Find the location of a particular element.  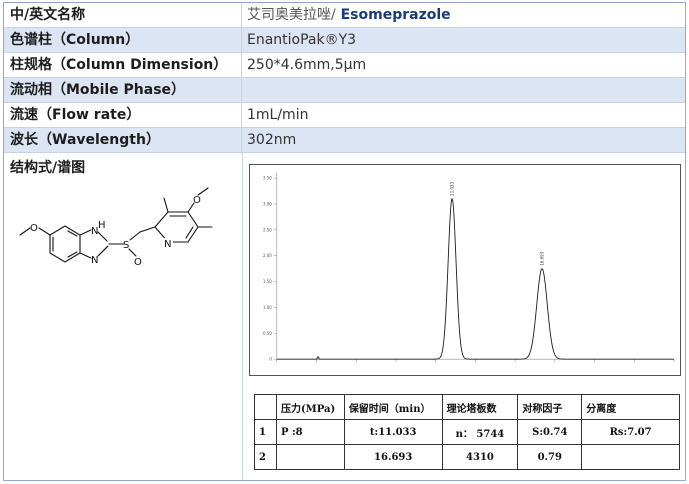

results-cell: P :8 is located at coordinates (310, 432).